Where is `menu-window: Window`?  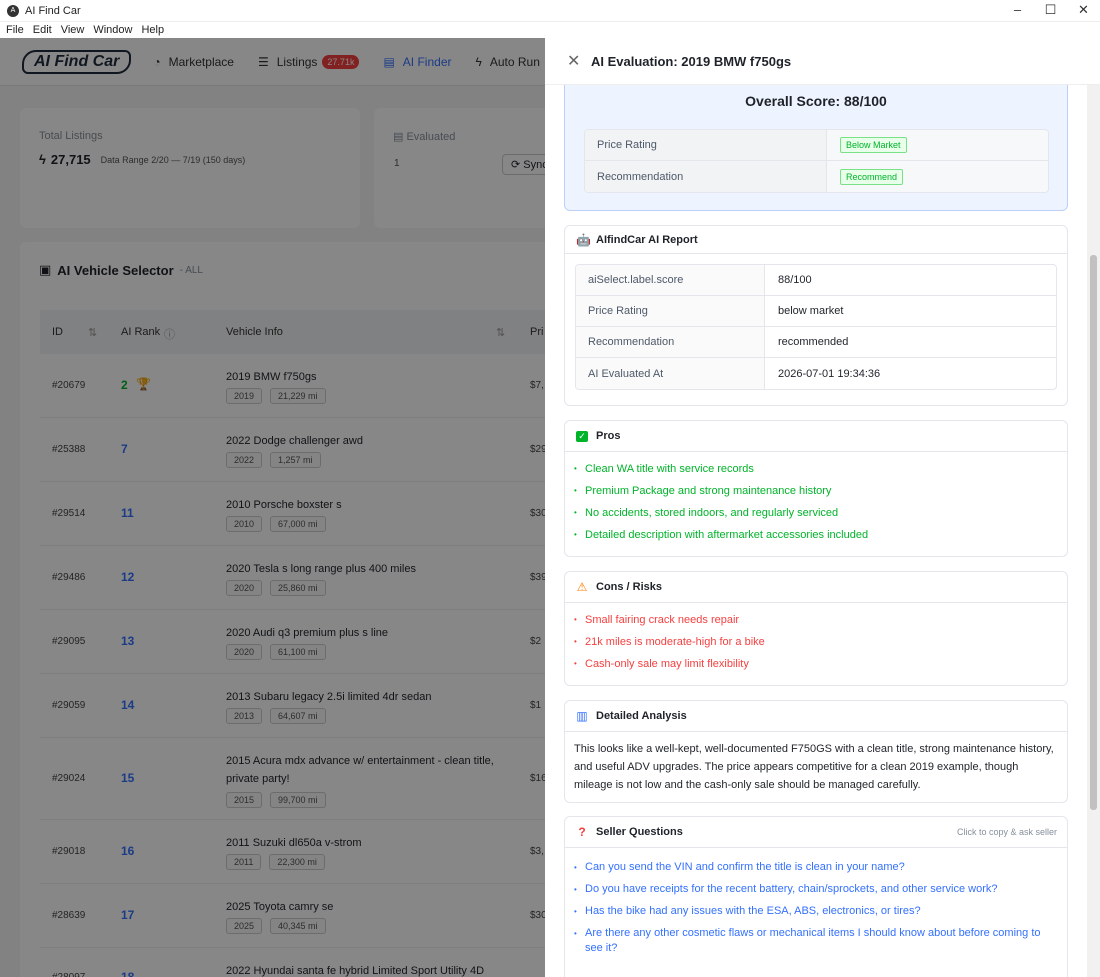 menu-window: Window is located at coordinates (112, 30).